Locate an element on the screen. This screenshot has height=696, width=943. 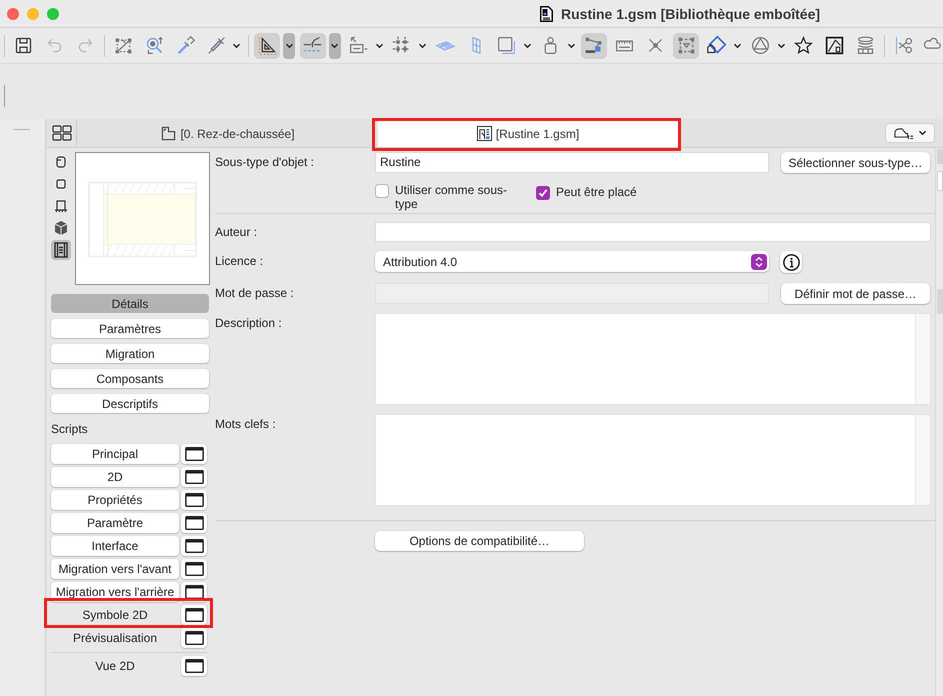
section-tab: Composants is located at coordinates (130, 378).